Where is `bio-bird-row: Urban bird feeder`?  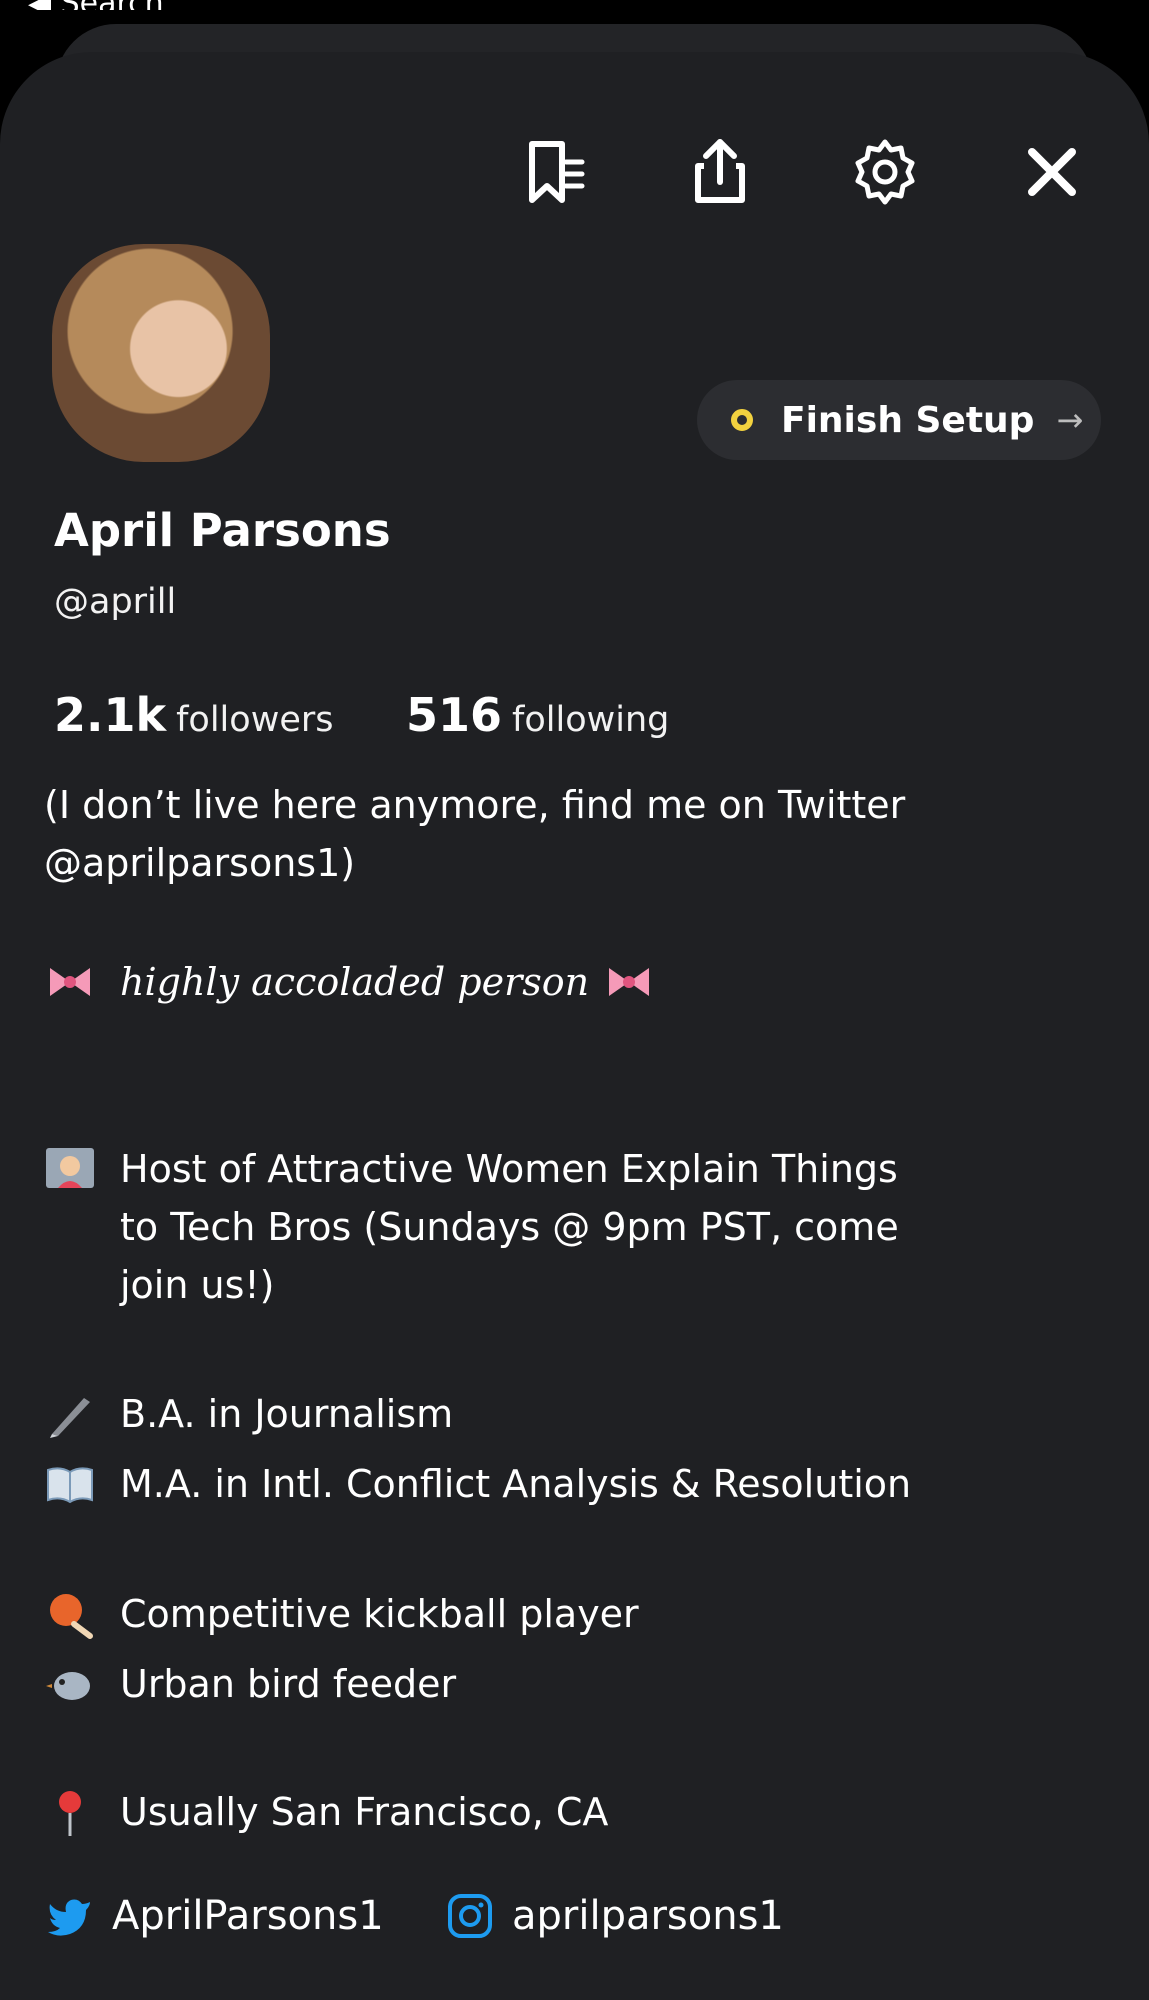
bio-bird-row: Urban bird feeder is located at coordinates (250, 1684).